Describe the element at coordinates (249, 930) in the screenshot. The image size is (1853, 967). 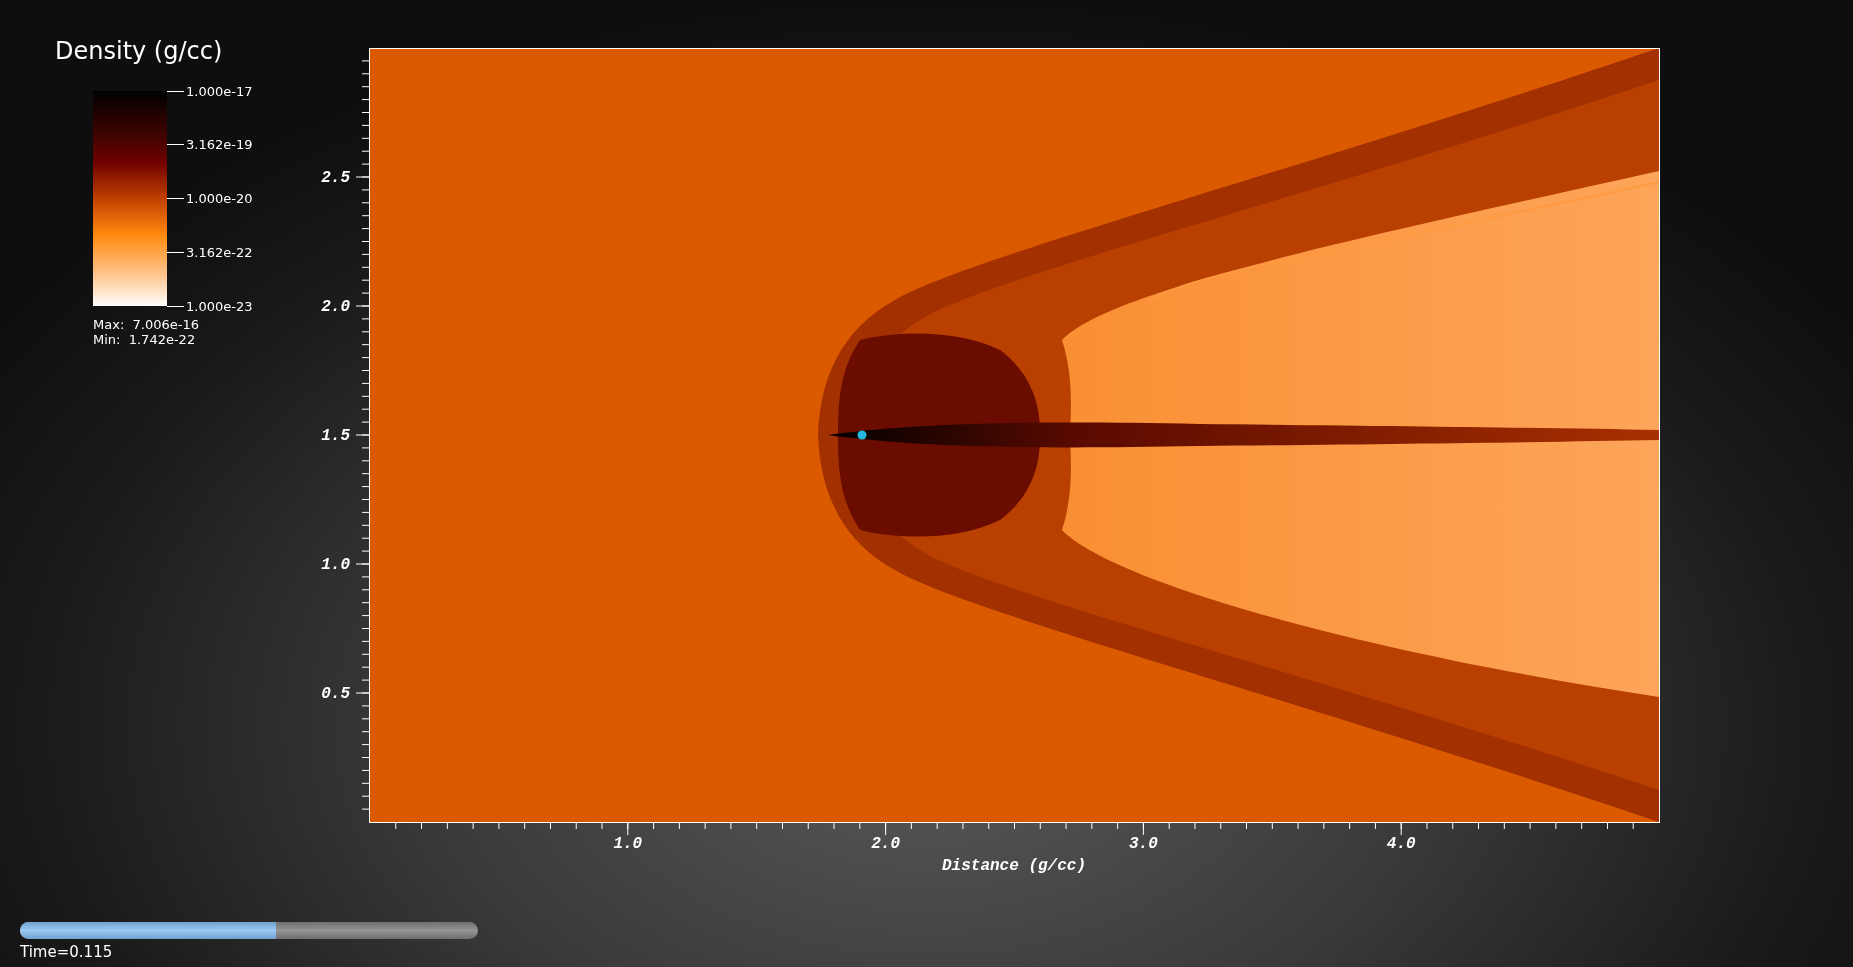
I see `time-slider` at that location.